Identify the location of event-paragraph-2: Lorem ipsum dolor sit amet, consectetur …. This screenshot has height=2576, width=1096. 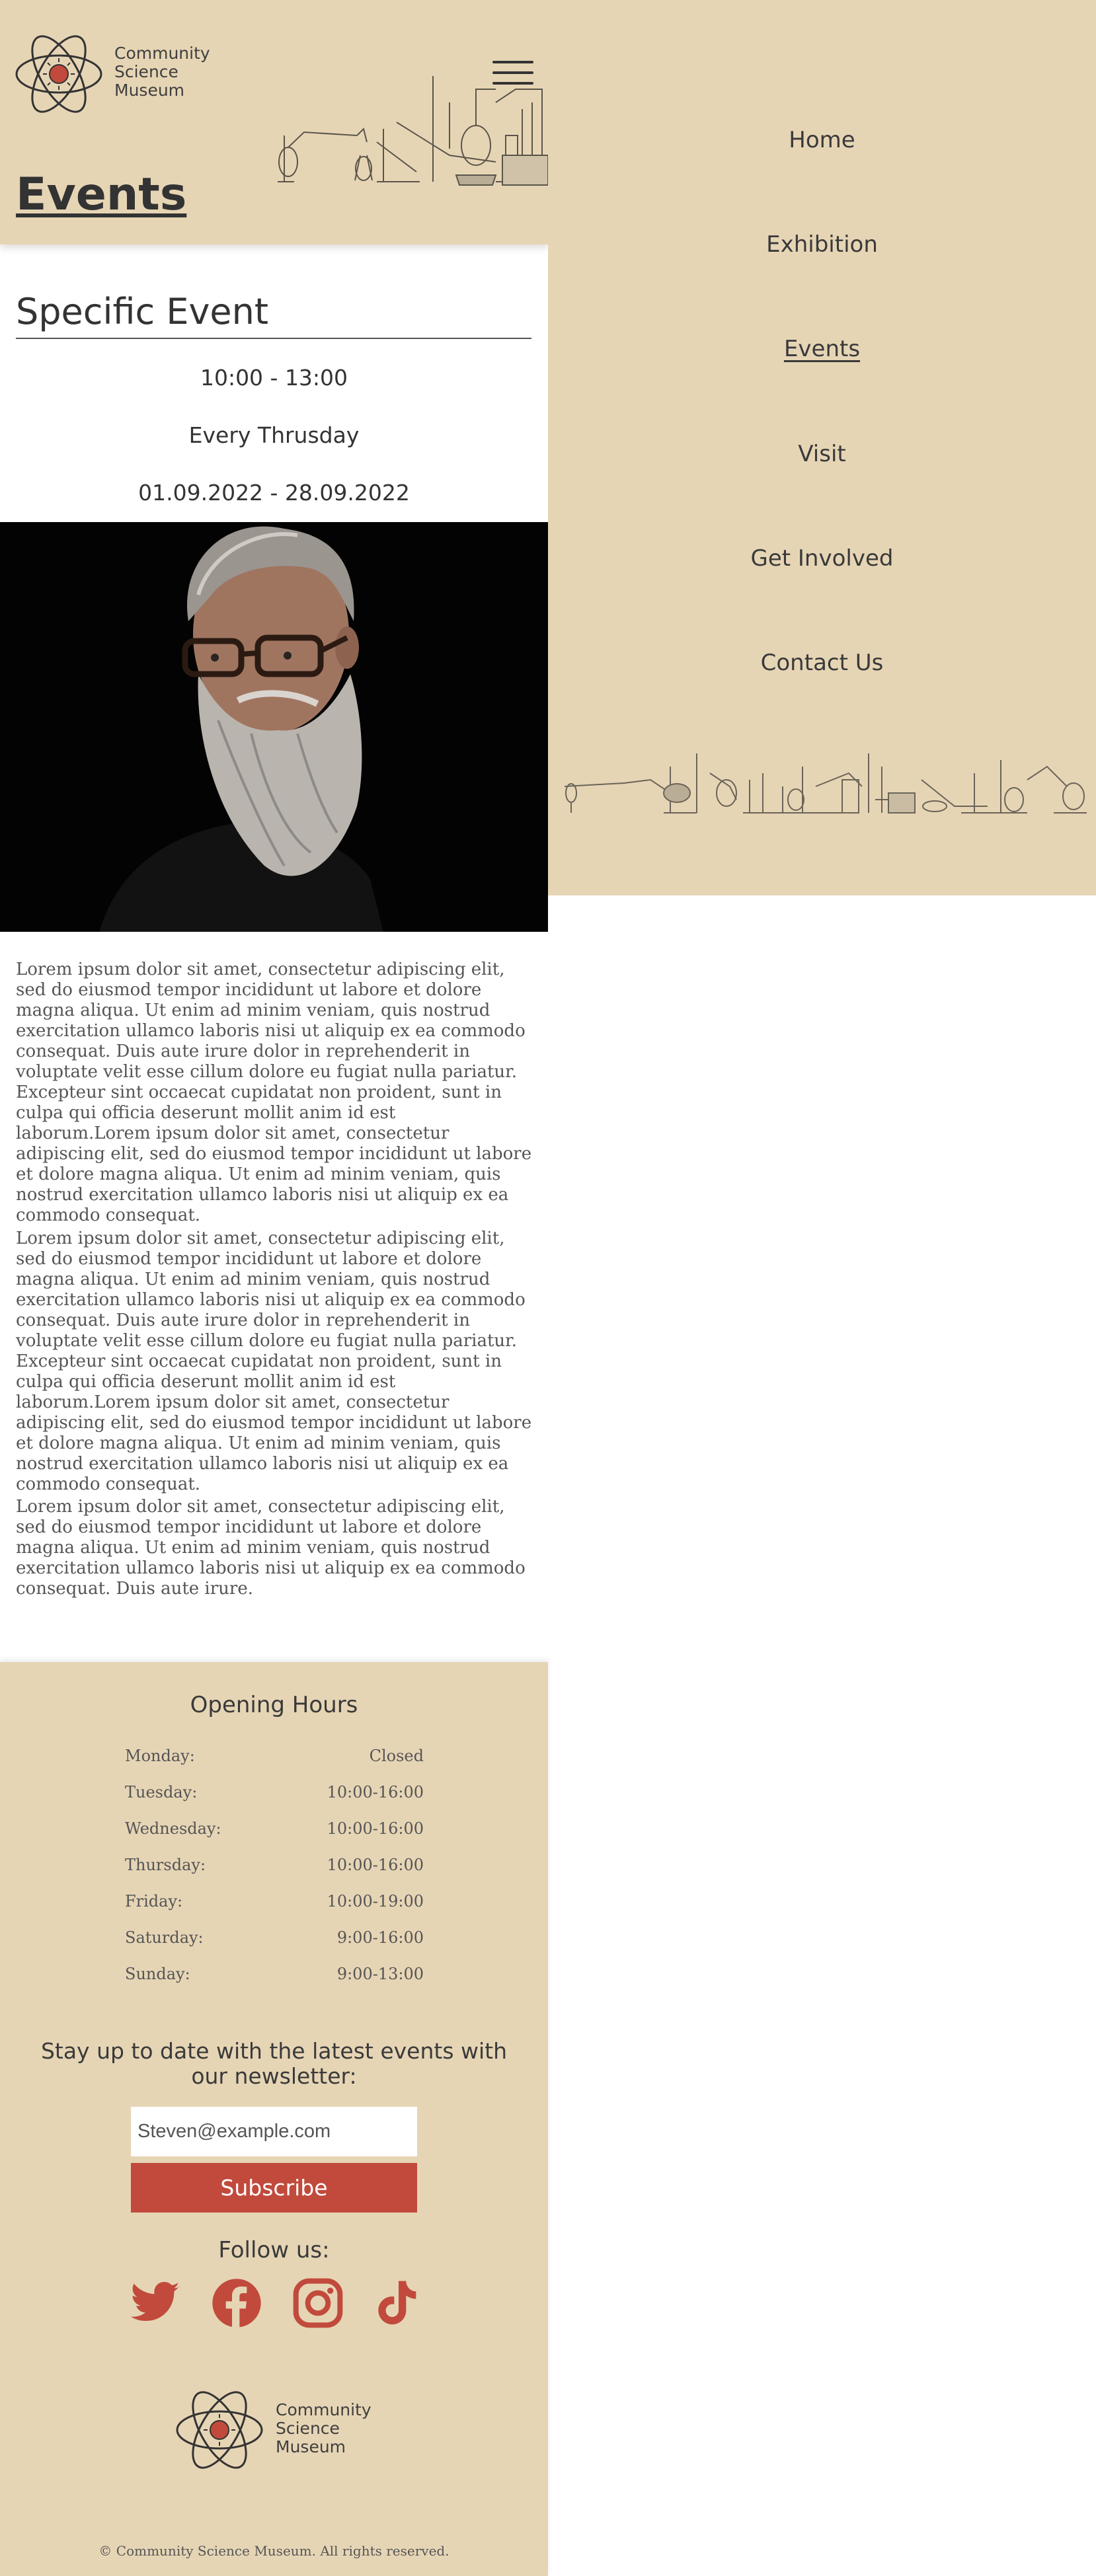
(274, 1361).